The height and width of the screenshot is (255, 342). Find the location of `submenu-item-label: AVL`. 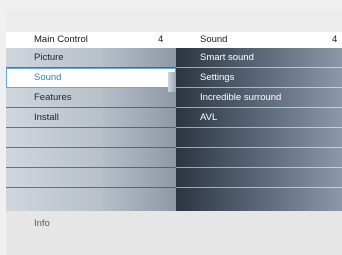

submenu-item-label: AVL is located at coordinates (209, 117).